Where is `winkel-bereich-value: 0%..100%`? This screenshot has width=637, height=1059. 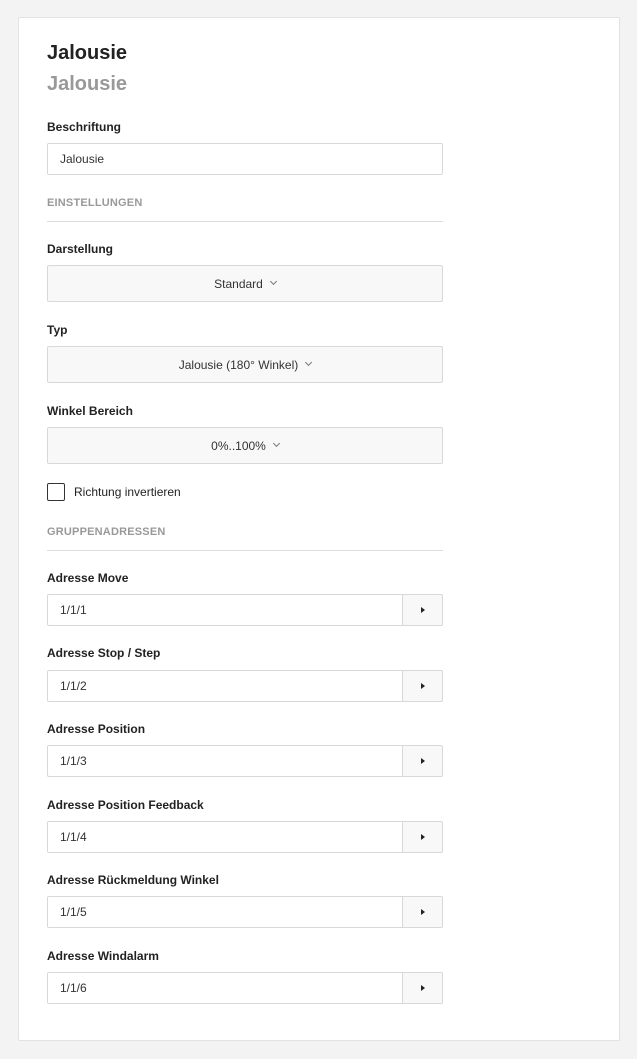
winkel-bereich-value: 0%..100% is located at coordinates (238, 445).